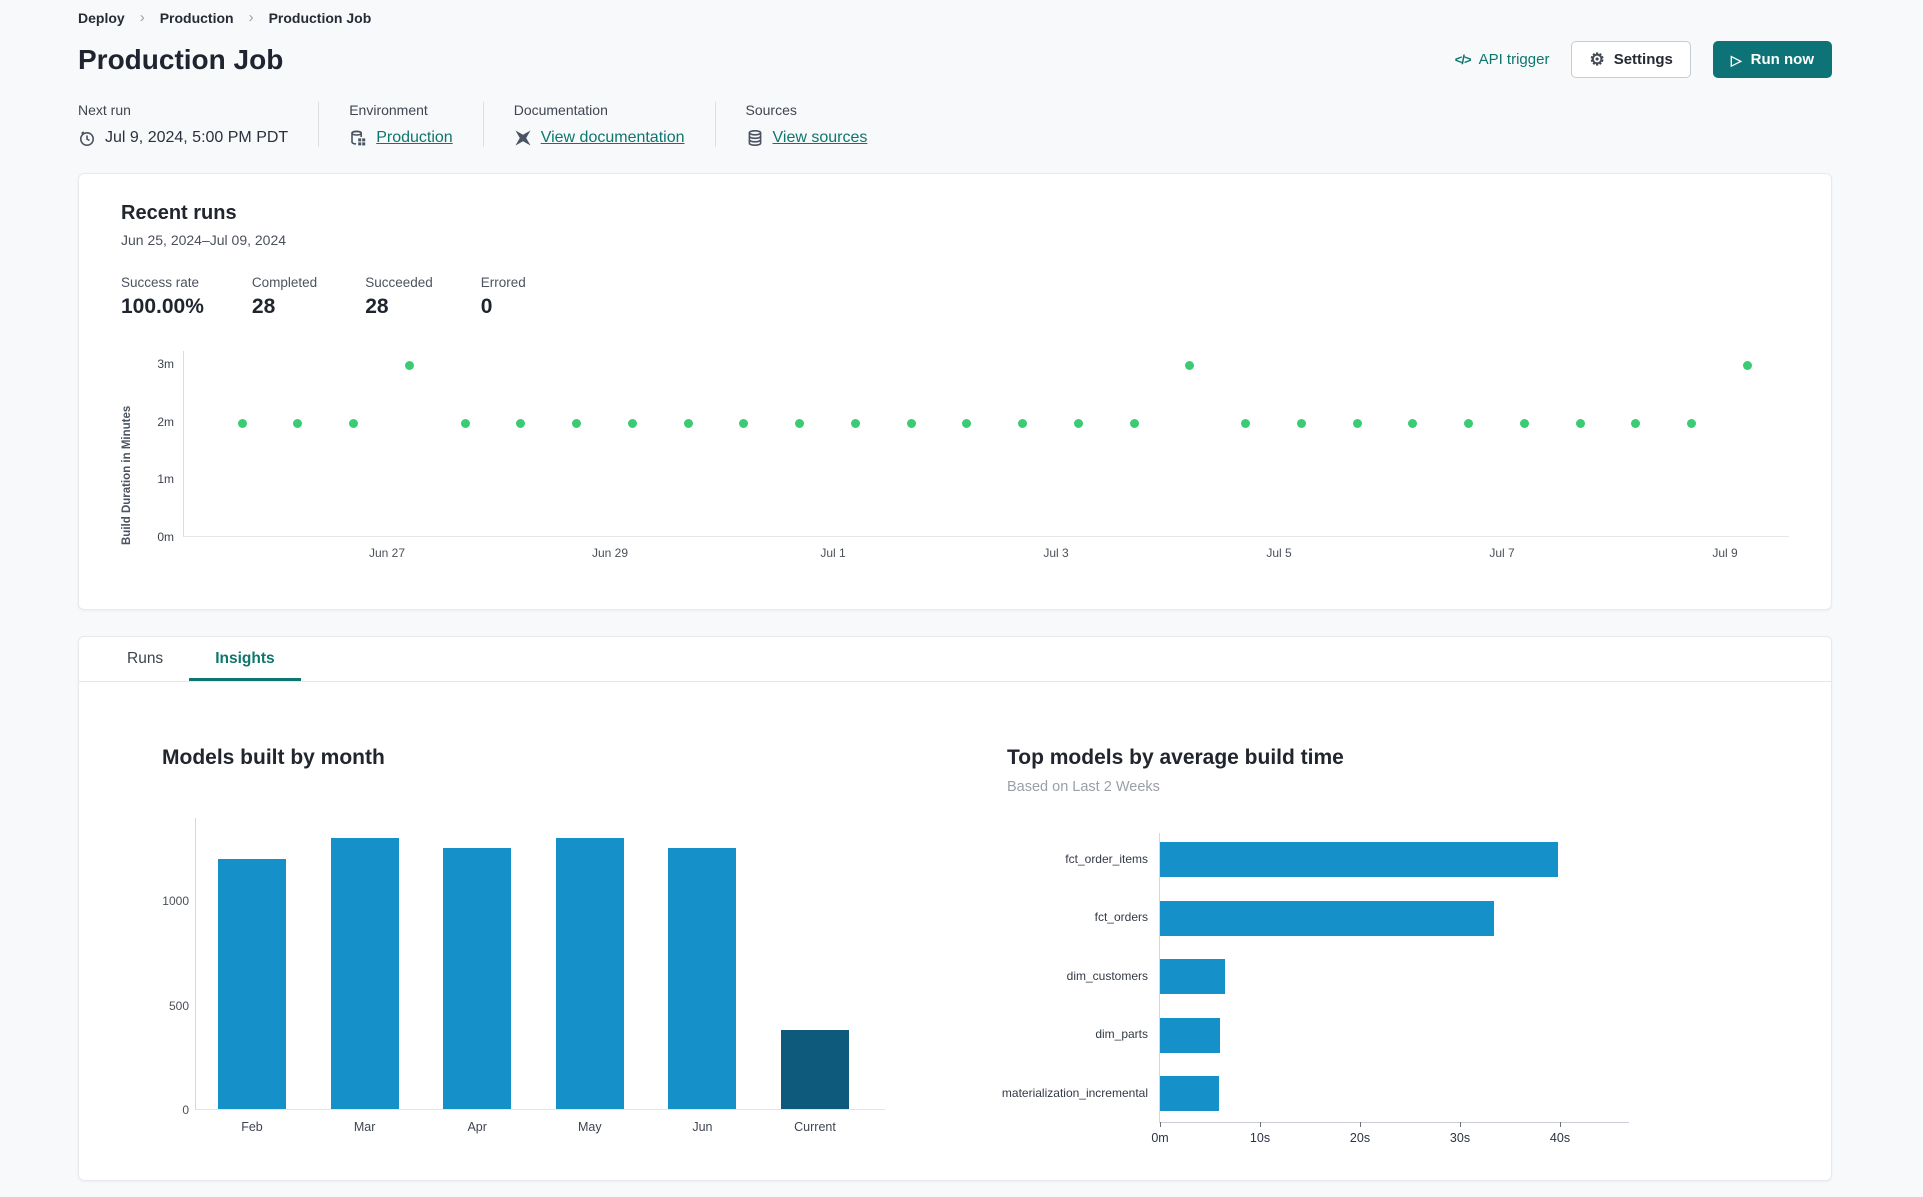 Image resolution: width=1923 pixels, height=1197 pixels. What do you see at coordinates (815, 1127) in the screenshot?
I see `month-label: Current` at bounding box center [815, 1127].